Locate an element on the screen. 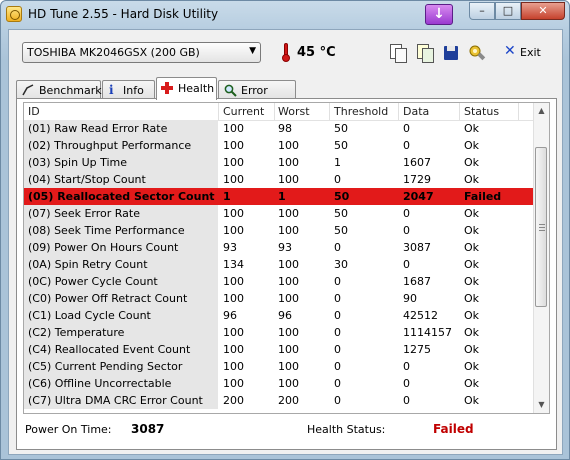 This screenshot has width=570, height=460. table-row: (C6) Offline Uncorrectable 100 100 0 0 Ok is located at coordinates (279, 383).